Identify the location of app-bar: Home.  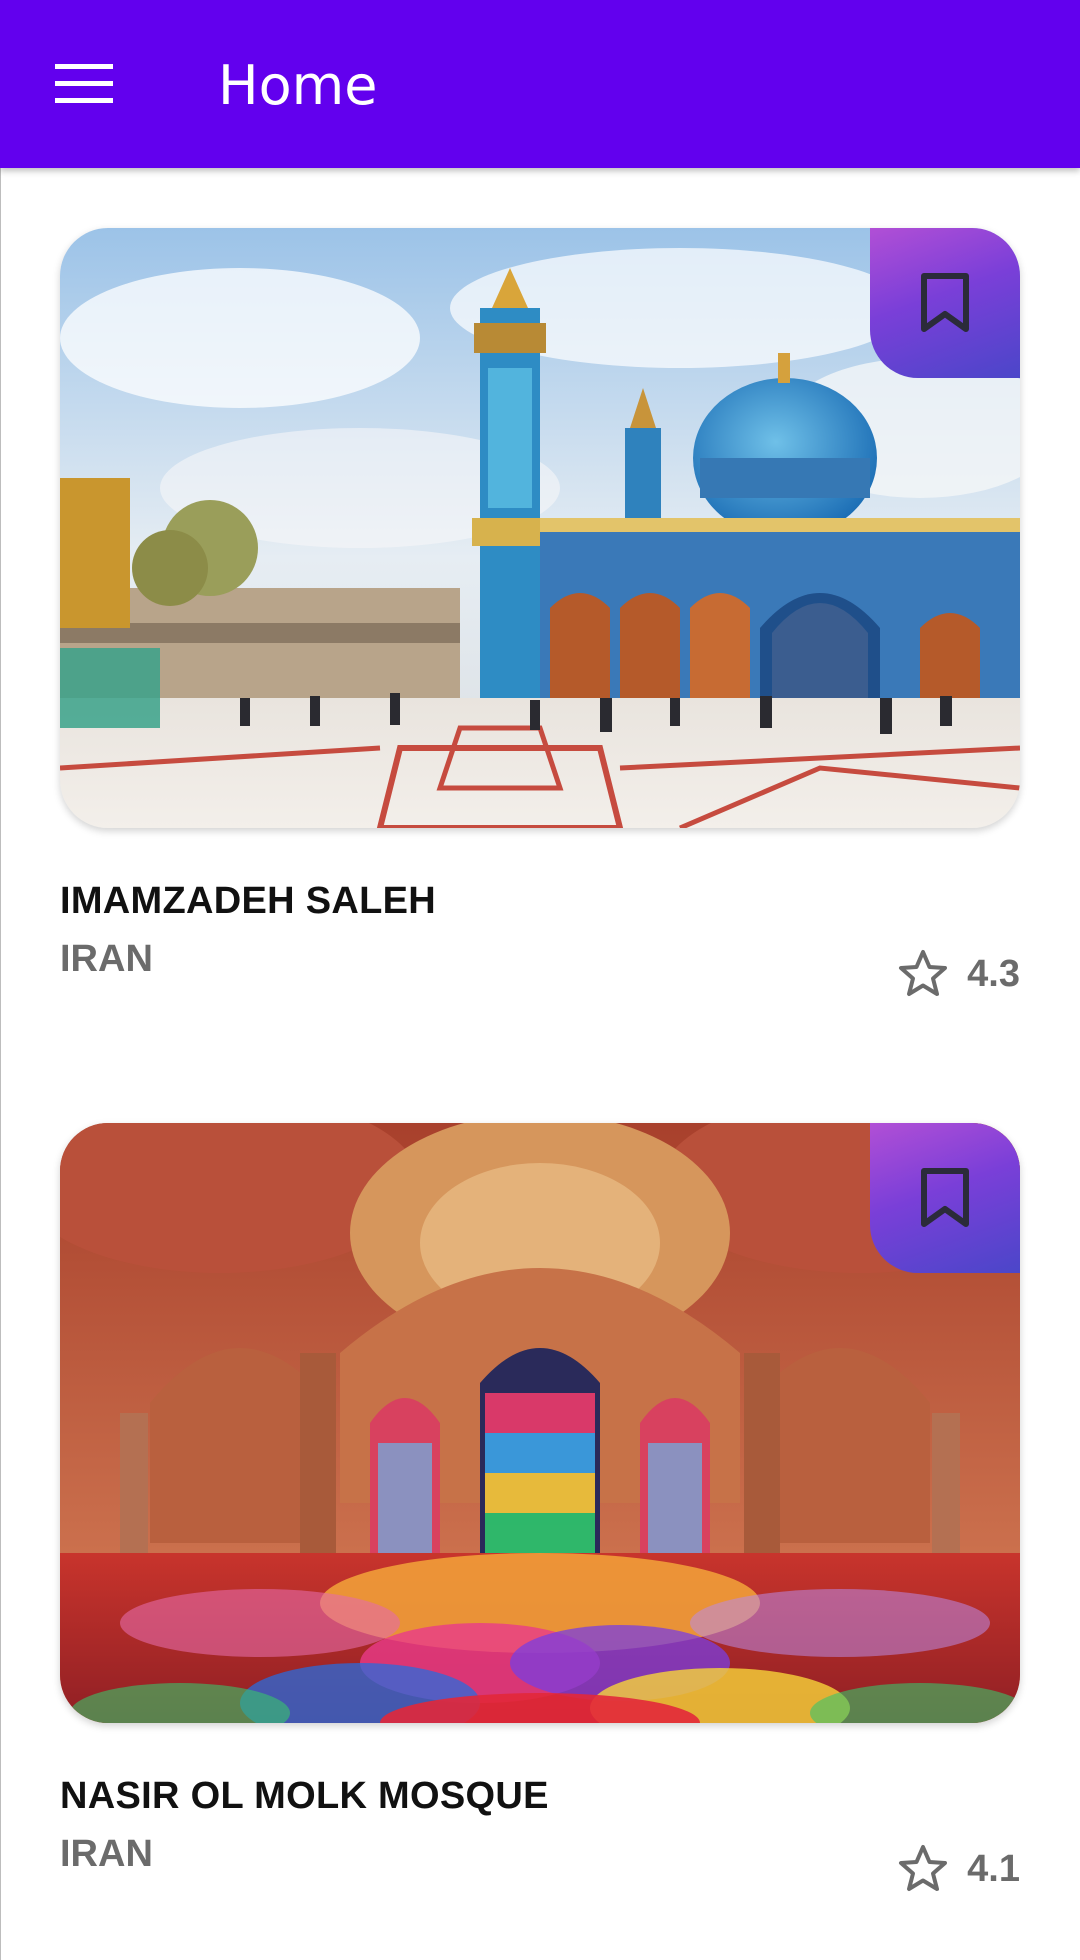
(540, 84).